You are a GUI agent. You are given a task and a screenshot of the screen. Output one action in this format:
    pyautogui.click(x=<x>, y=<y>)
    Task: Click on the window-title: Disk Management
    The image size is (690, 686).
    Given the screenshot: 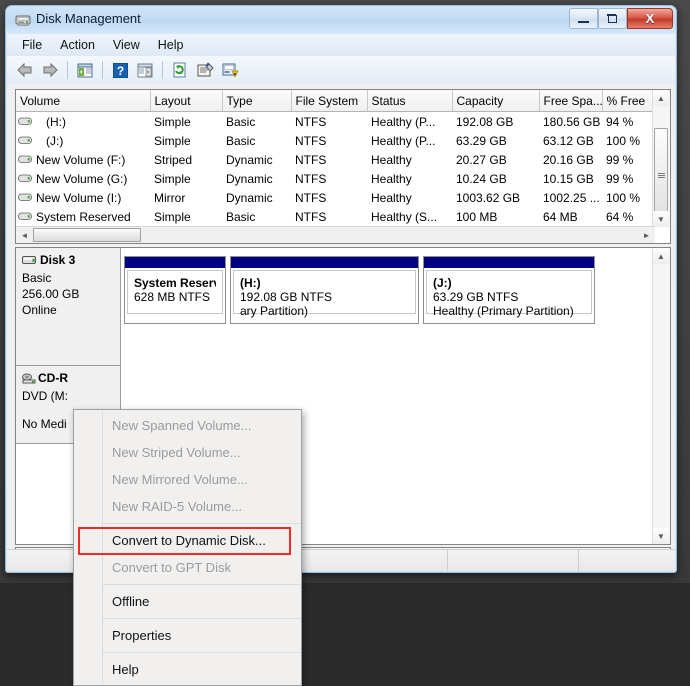 What is the action you would take?
    pyautogui.click(x=88, y=18)
    